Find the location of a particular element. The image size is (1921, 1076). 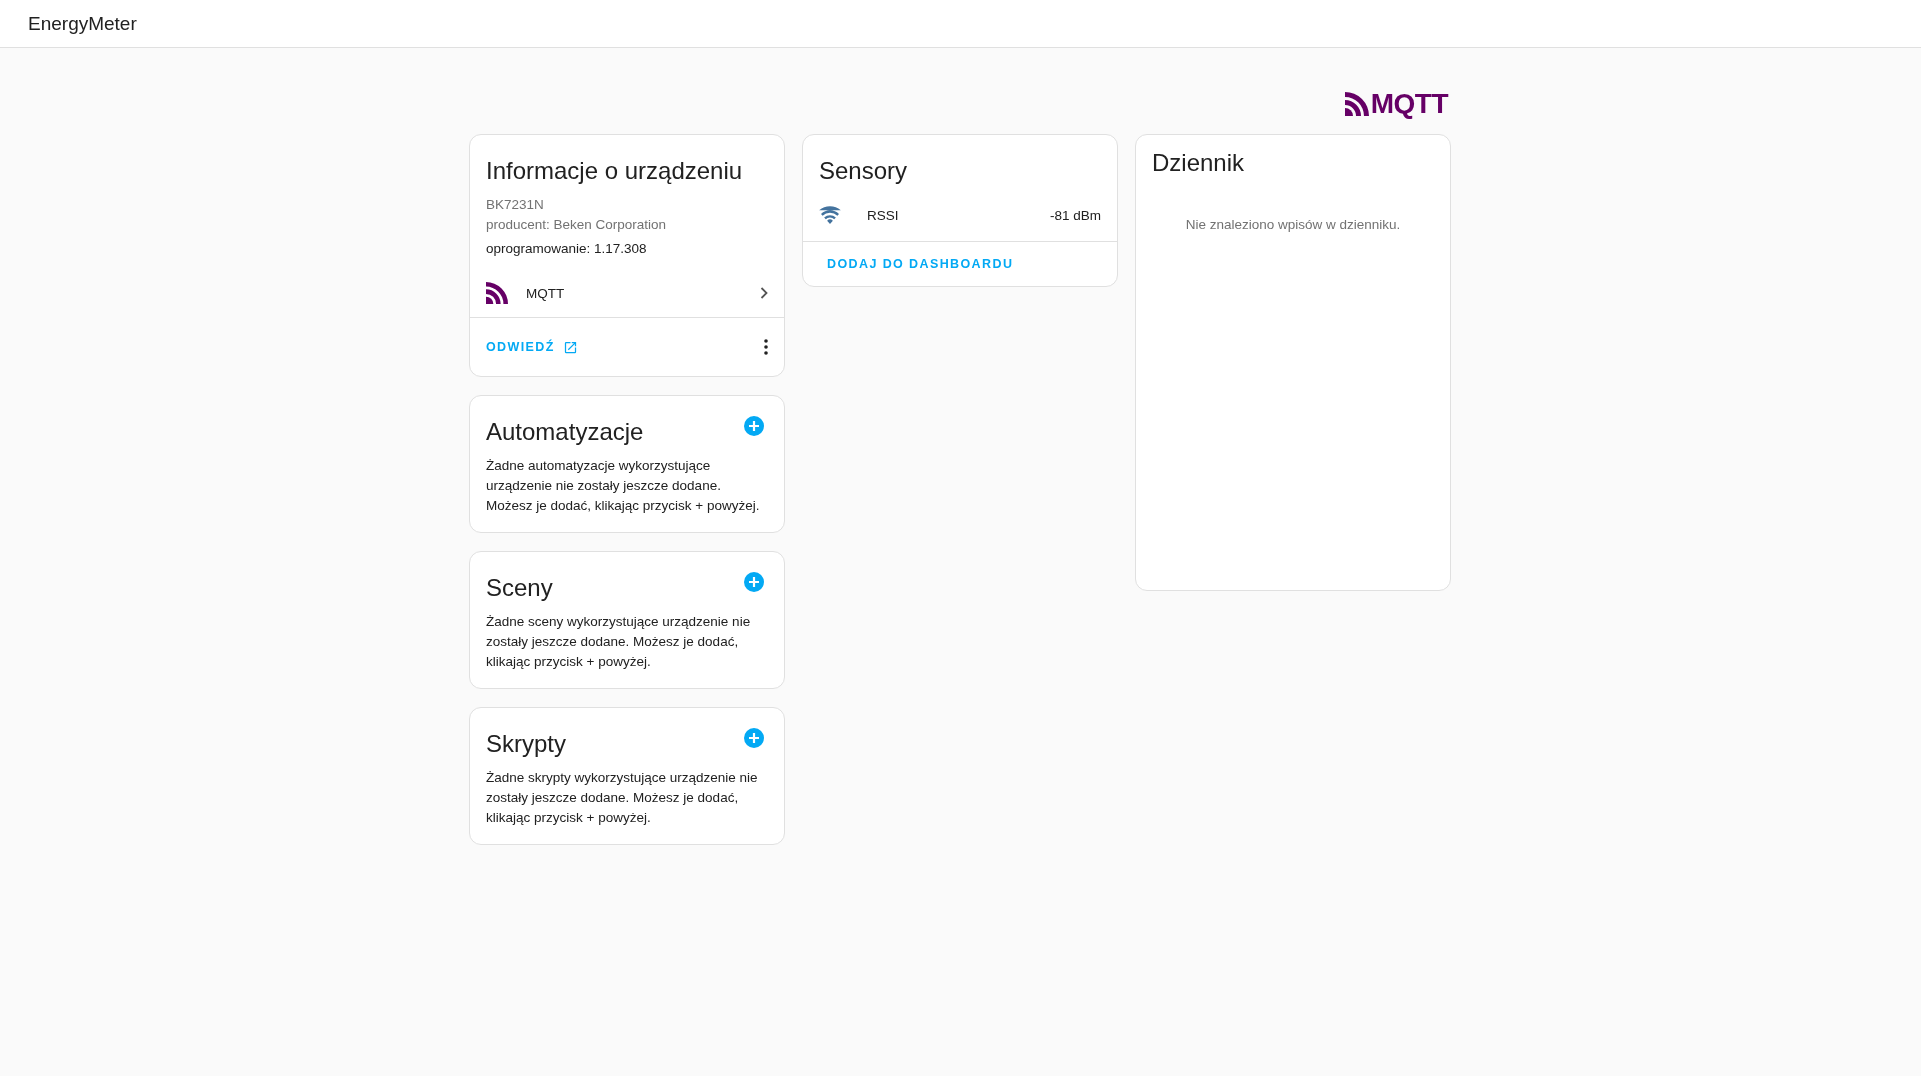

chevron-right-icon is located at coordinates (764, 293).